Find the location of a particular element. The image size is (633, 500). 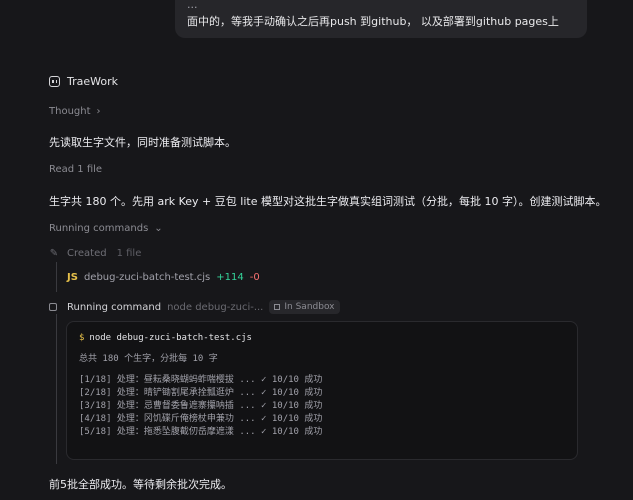

file-item: JS debug-zuci-batch-test.cjs +114 -0 is located at coordinates (163, 277).